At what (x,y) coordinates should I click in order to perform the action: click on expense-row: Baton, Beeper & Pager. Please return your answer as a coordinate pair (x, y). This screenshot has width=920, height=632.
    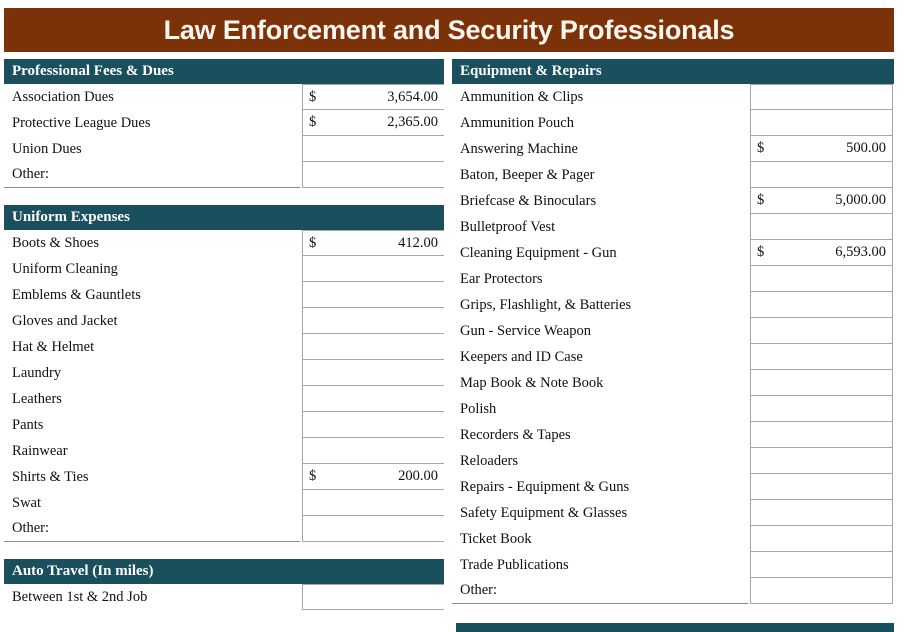
    Looking at the image, I should click on (673, 175).